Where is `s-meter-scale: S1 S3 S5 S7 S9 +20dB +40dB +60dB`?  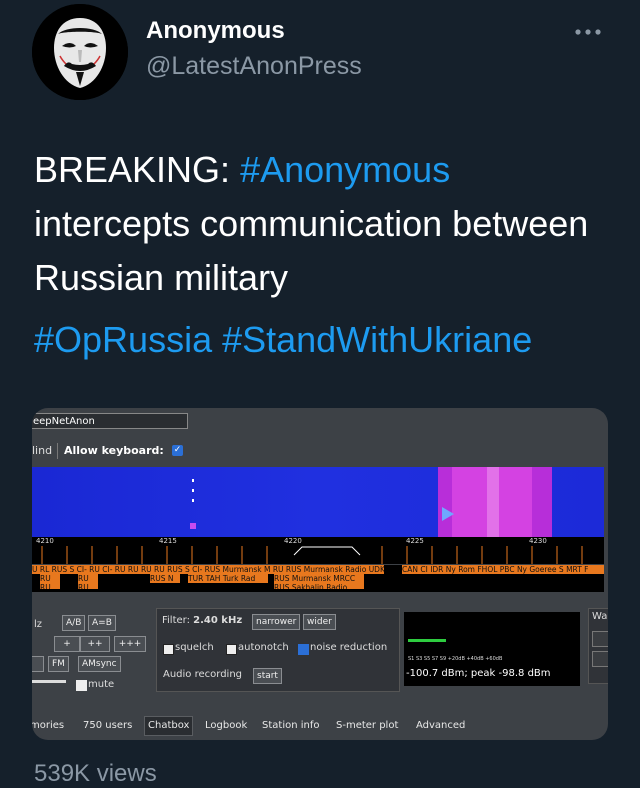 s-meter-scale: S1 S3 S5 S7 S9 +20dB +40dB +60dB is located at coordinates (455, 659).